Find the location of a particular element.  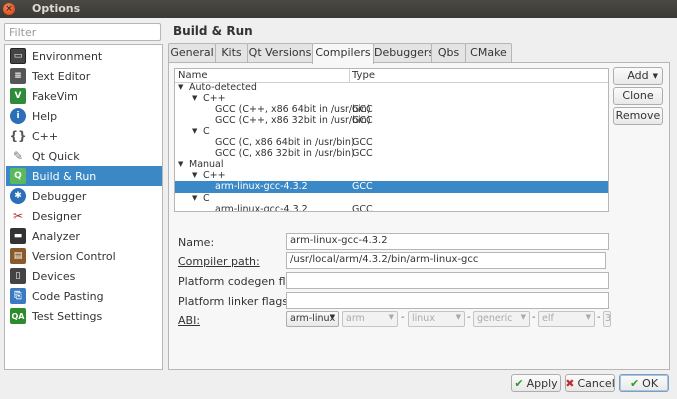

build-run-icon: Q is located at coordinates (18, 176).